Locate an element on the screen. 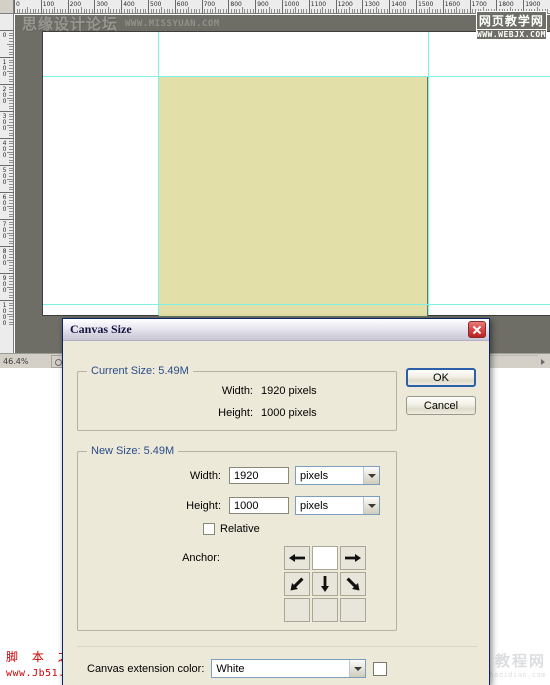 Image resolution: width=550 pixels, height=685 pixels. ruler-tick-label: 300 is located at coordinates (102, 4).